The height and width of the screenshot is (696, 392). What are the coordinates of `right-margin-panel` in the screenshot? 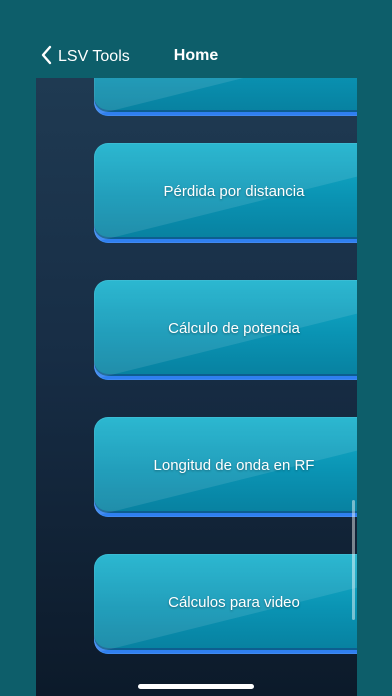 It's located at (374, 387).